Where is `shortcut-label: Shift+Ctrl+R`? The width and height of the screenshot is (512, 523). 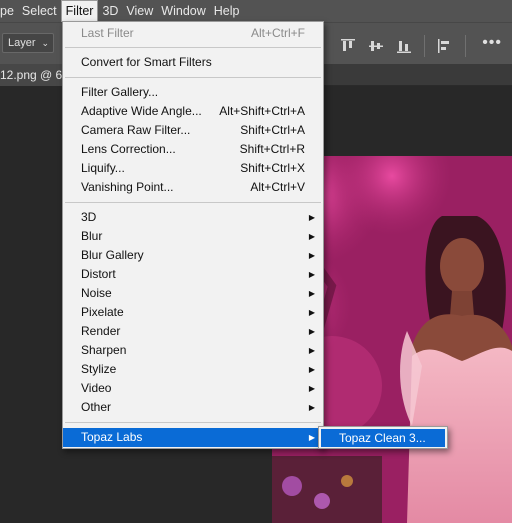 shortcut-label: Shift+Ctrl+R is located at coordinates (272, 149).